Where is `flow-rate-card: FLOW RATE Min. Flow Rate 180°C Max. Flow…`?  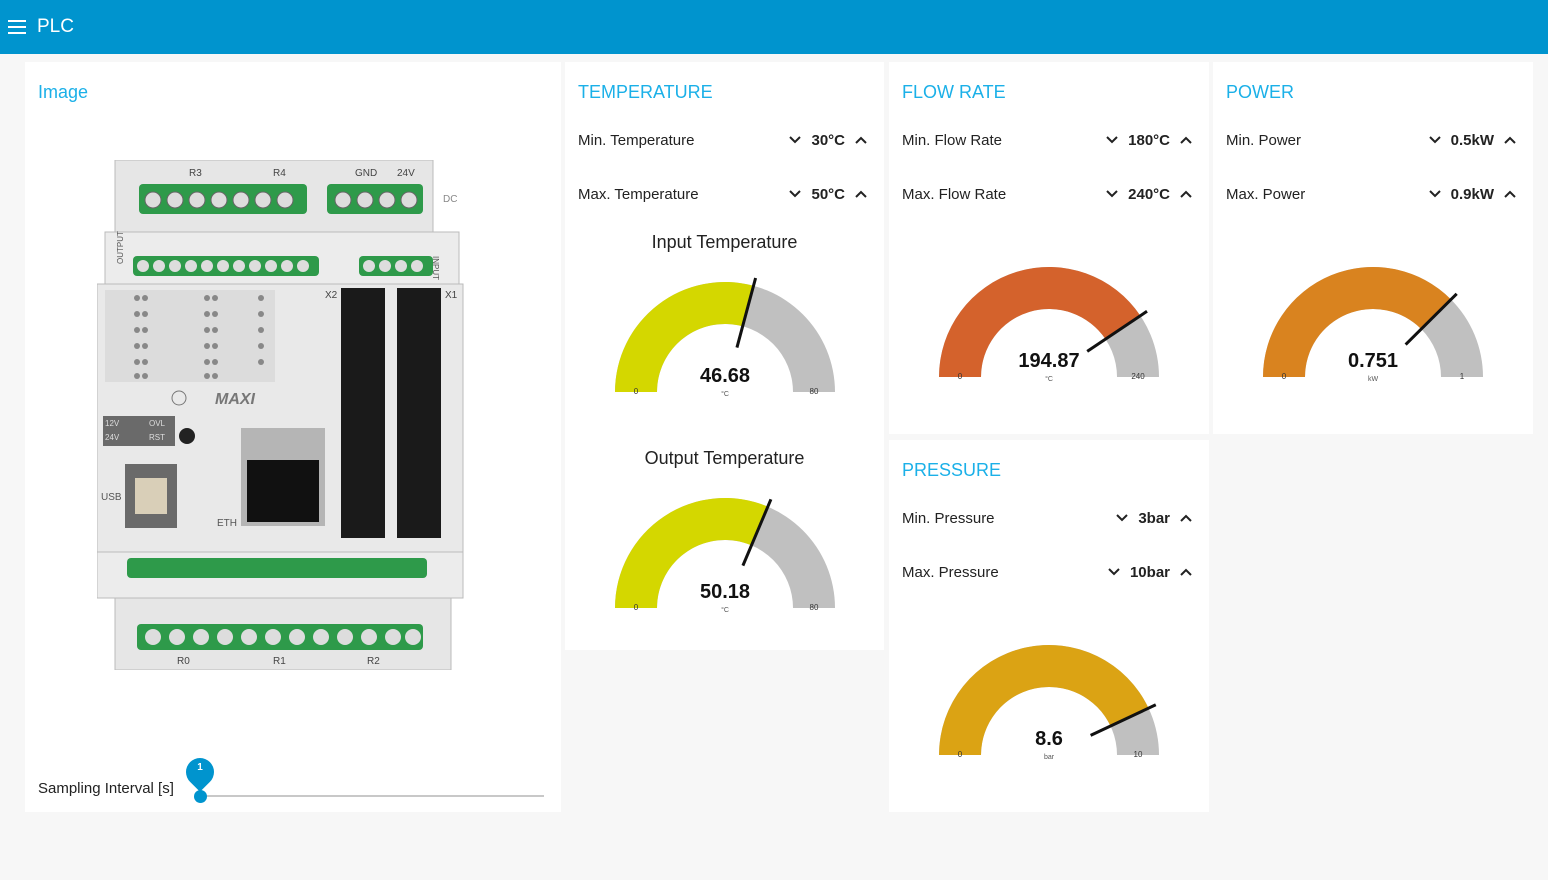 flow-rate-card: FLOW RATE Min. Flow Rate 180°C Max. Flow… is located at coordinates (1049, 248).